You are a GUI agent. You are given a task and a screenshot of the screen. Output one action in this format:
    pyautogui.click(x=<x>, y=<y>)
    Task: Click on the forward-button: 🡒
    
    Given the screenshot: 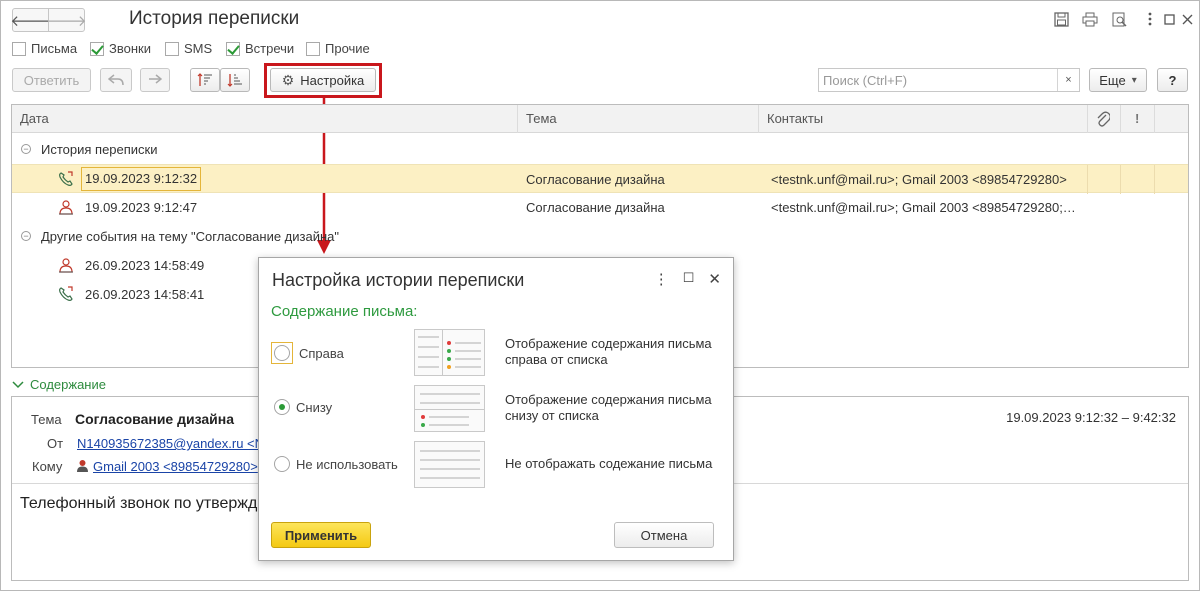 What is the action you would take?
    pyautogui.click(x=66, y=20)
    